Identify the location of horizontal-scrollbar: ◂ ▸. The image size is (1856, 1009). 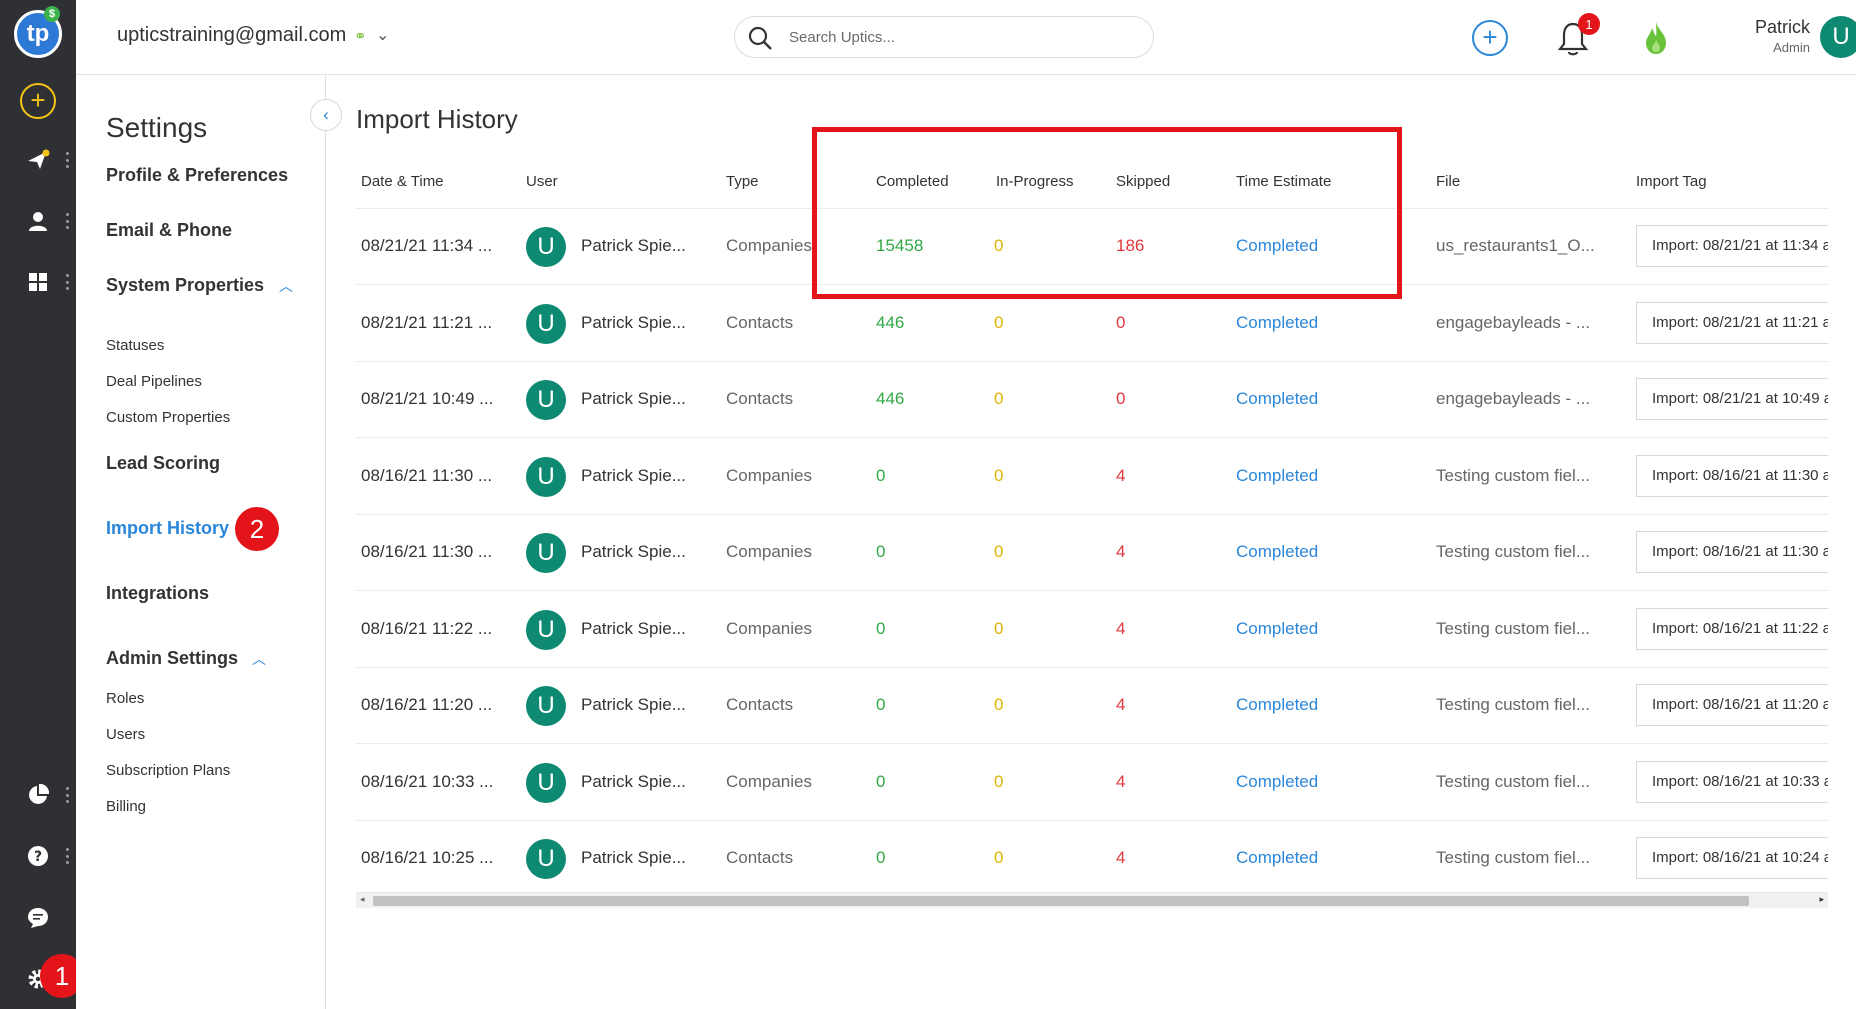
(1092, 900).